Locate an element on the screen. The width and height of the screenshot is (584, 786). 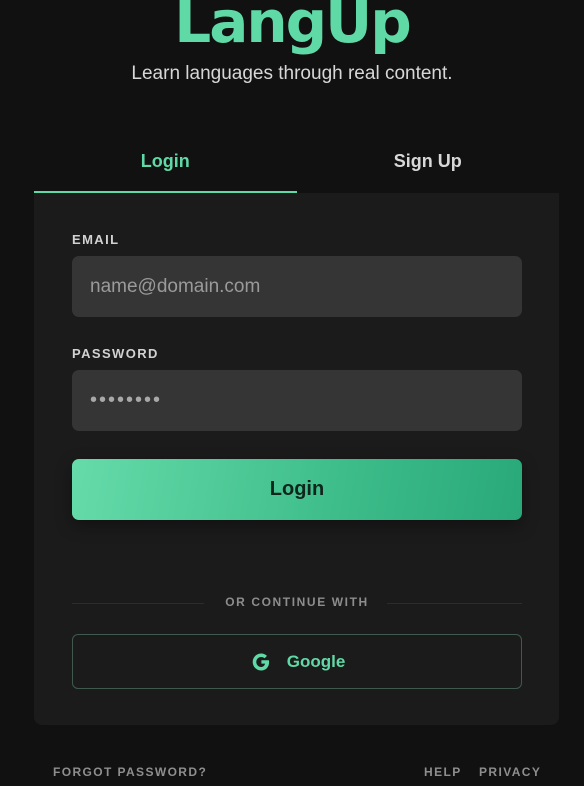
google-button-label: Google is located at coordinates (316, 661).